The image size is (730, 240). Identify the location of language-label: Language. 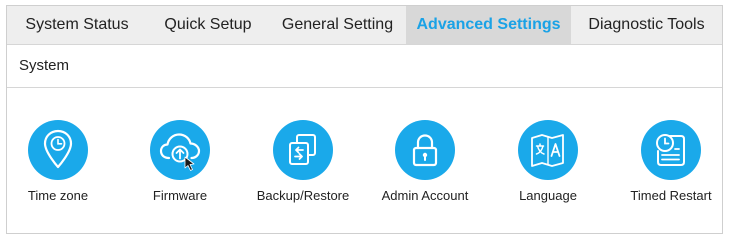
(548, 195).